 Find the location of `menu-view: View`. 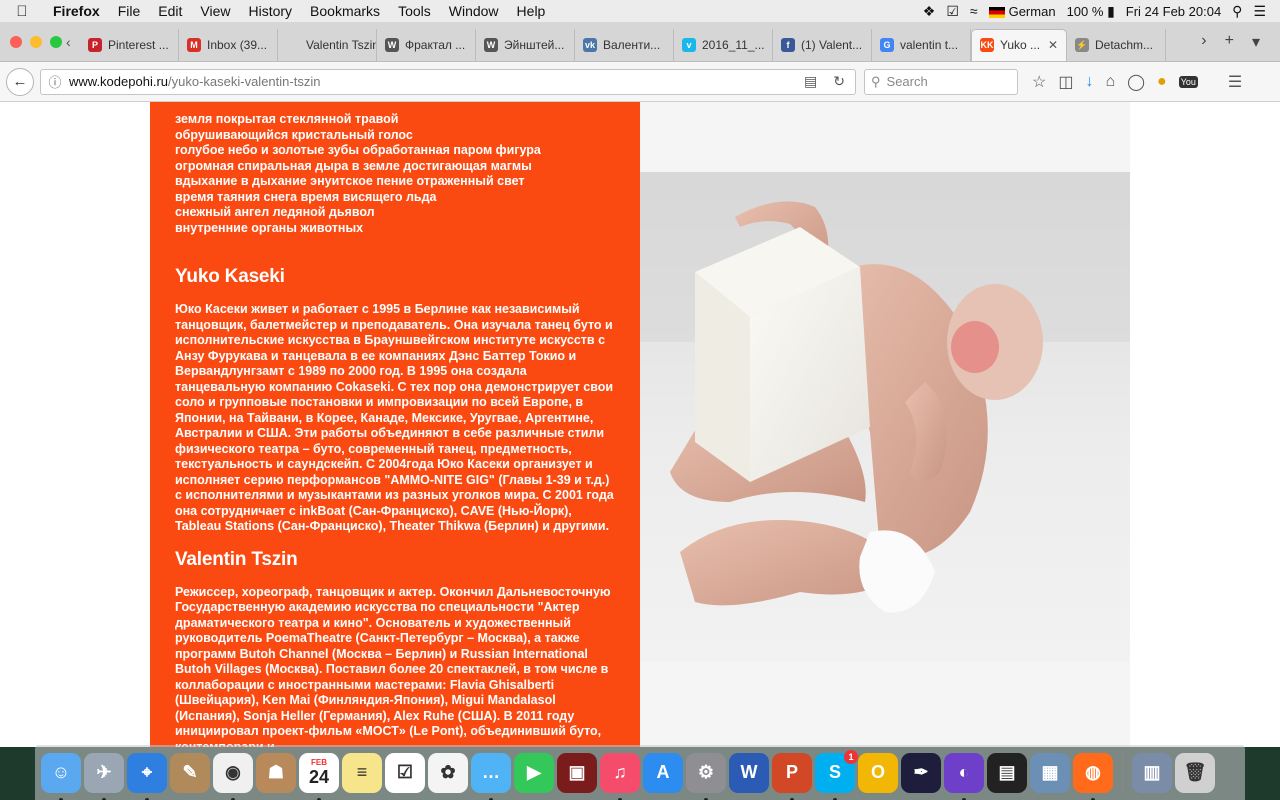

menu-view: View is located at coordinates (215, 11).